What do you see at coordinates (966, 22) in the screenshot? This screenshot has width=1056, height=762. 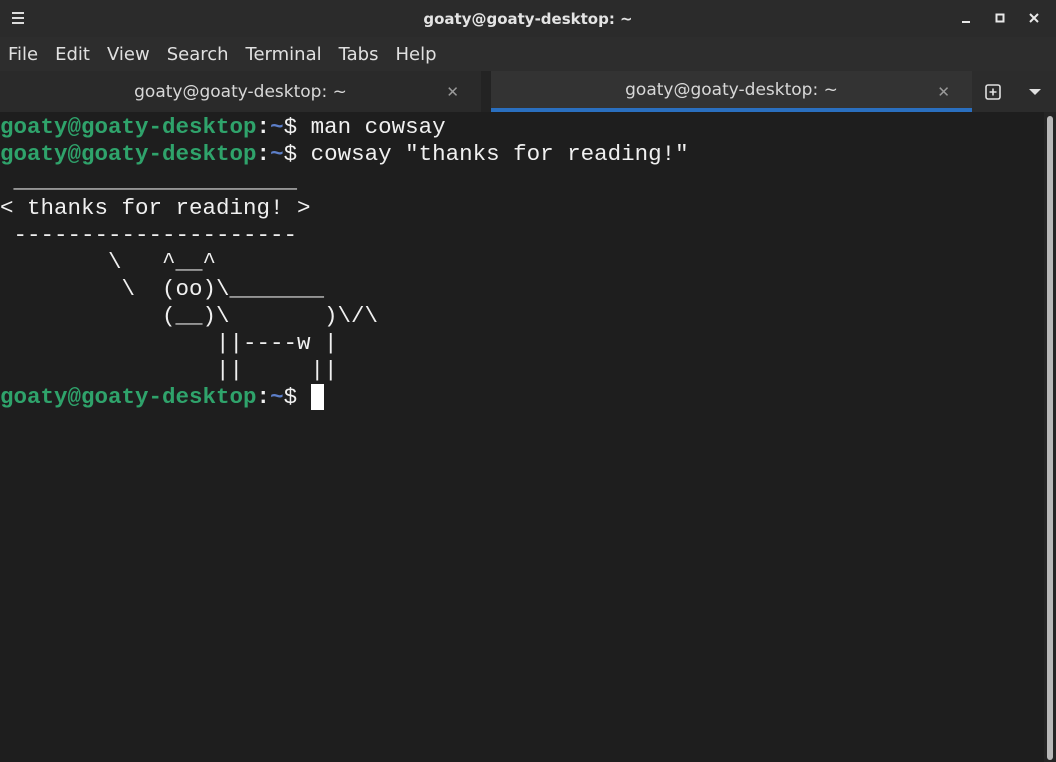 I see `minimize-icon` at bounding box center [966, 22].